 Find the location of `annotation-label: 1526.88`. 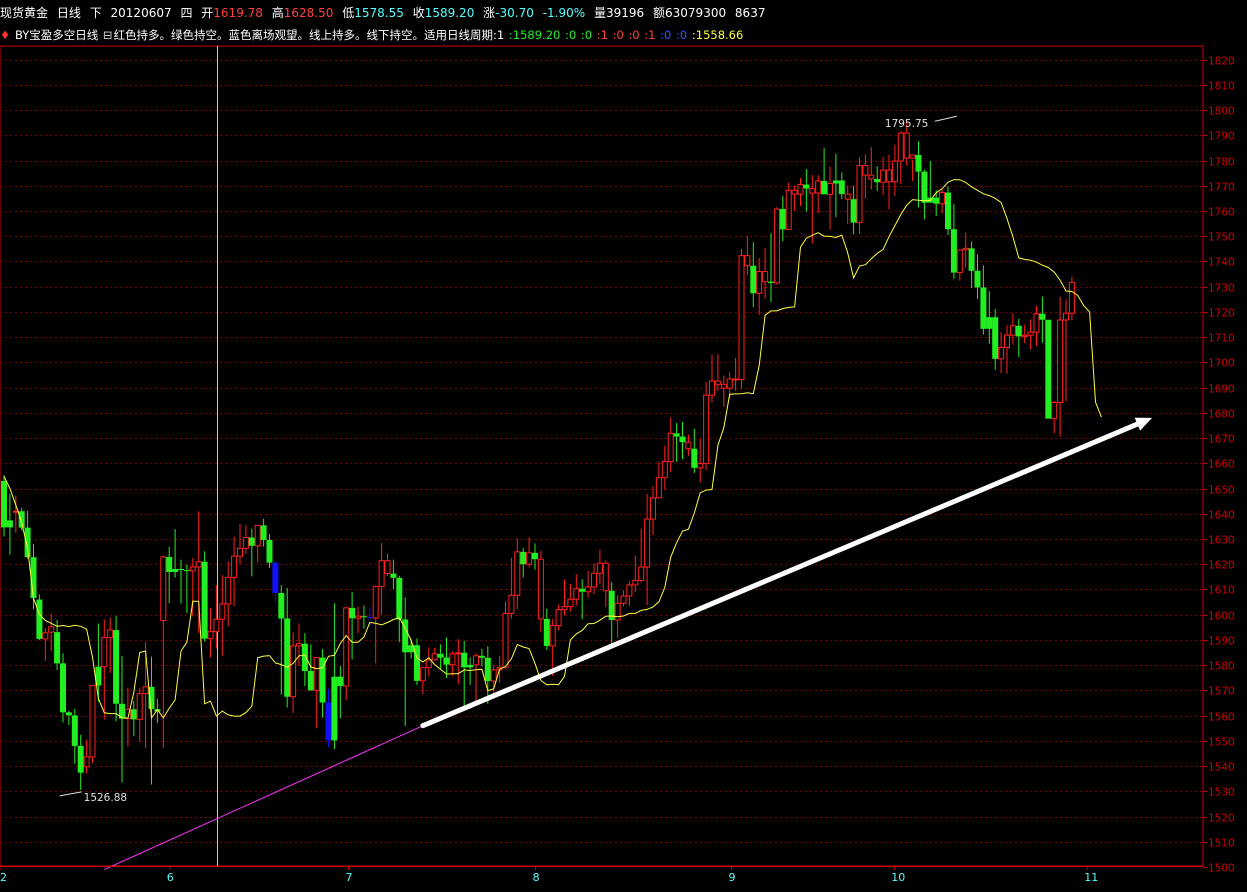

annotation-label: 1526.88 is located at coordinates (105, 798).